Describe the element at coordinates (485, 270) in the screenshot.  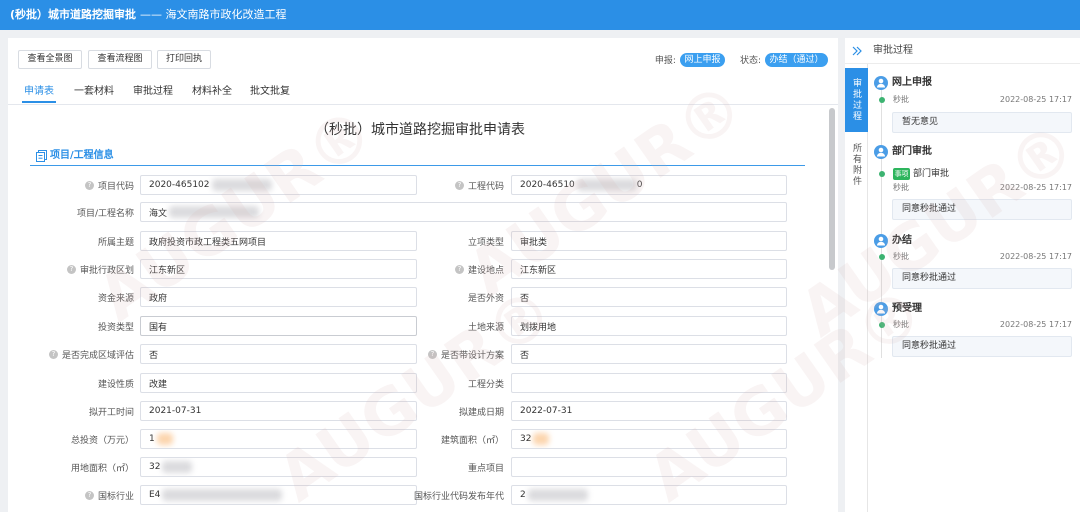
I see `field-label-text: 建设地点` at that location.